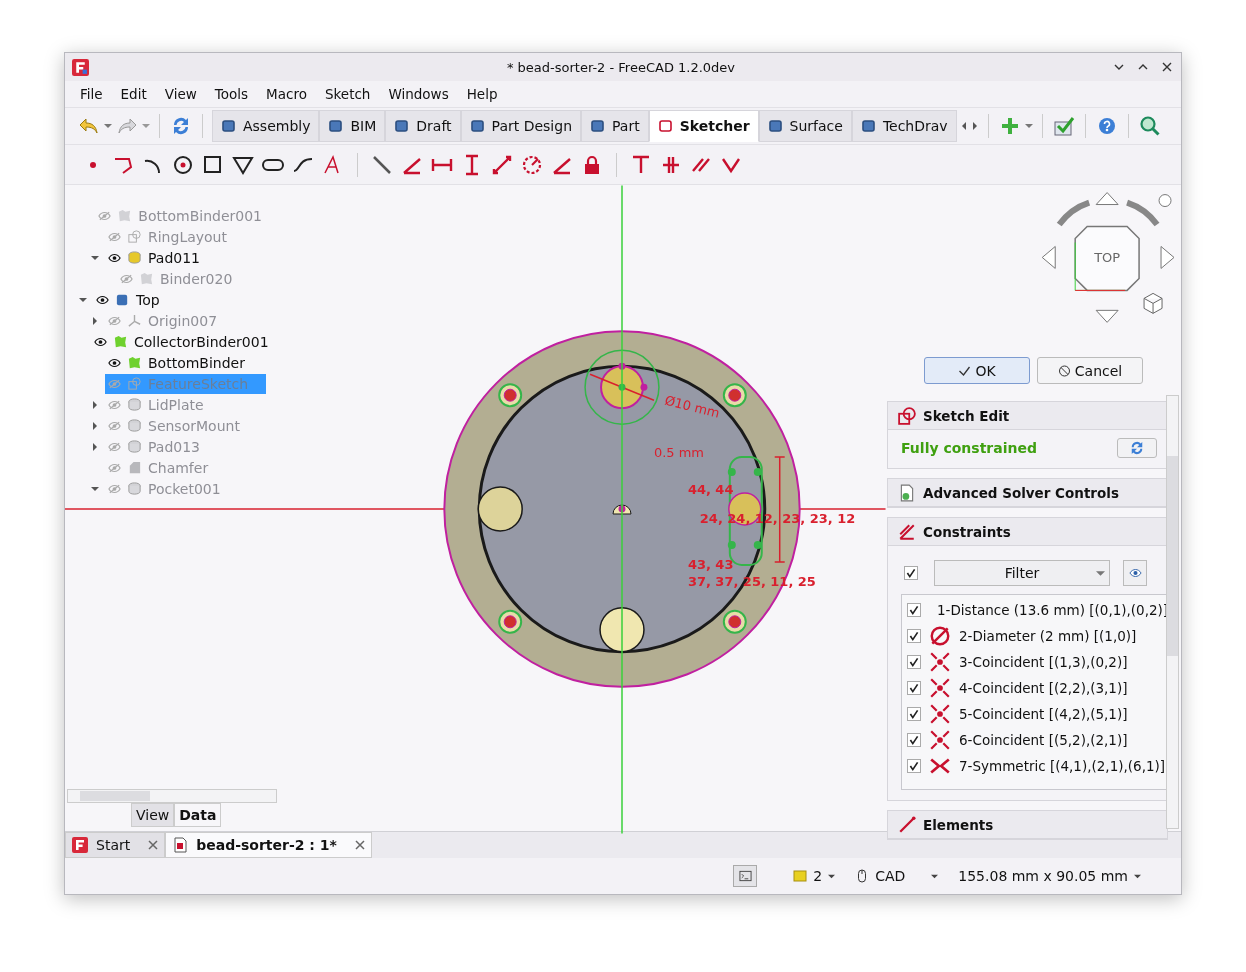  What do you see at coordinates (890, 876) in the screenshot?
I see `navigation-style: CAD` at bounding box center [890, 876].